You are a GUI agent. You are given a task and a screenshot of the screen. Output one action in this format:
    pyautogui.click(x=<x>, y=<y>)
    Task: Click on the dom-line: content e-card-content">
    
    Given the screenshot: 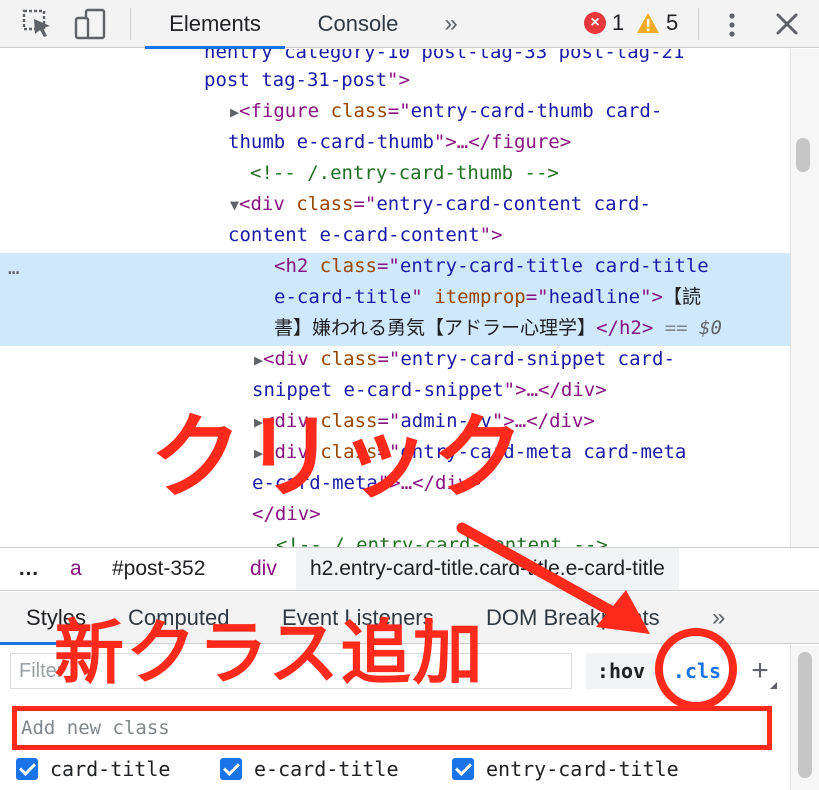 What is the action you would take?
    pyautogui.click(x=509, y=235)
    